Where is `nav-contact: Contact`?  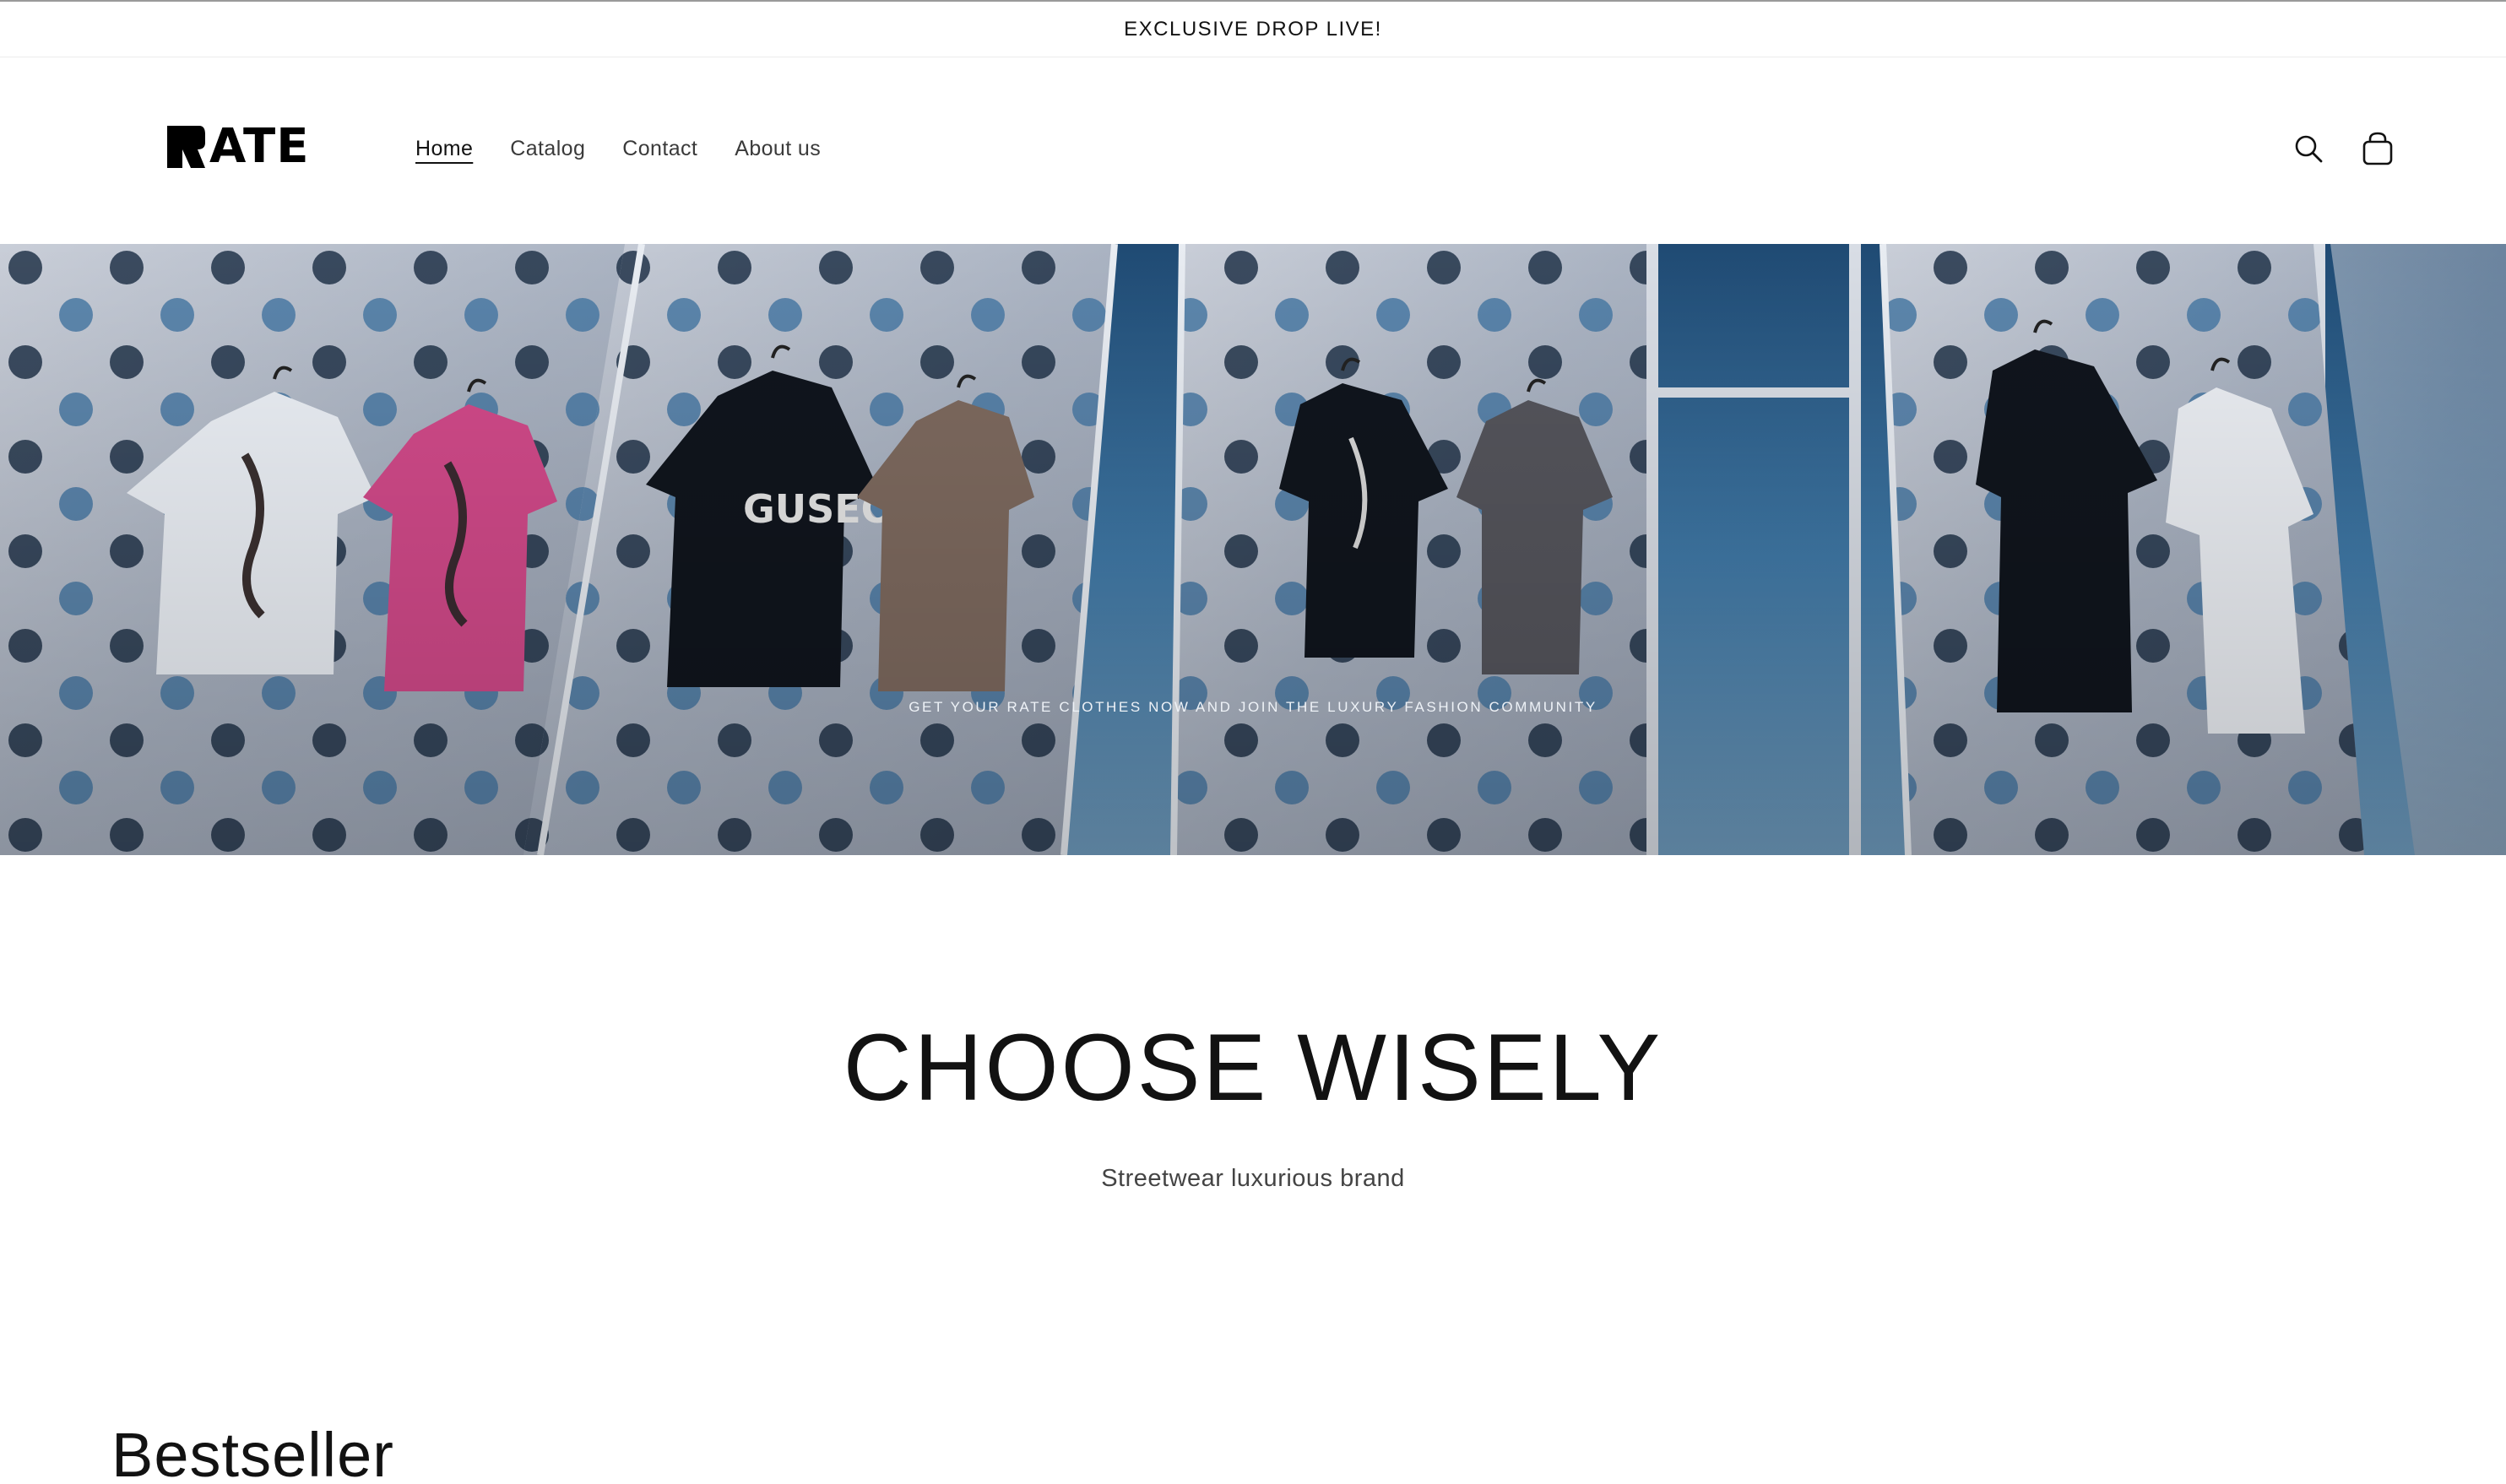
nav-contact: Contact is located at coordinates (660, 148).